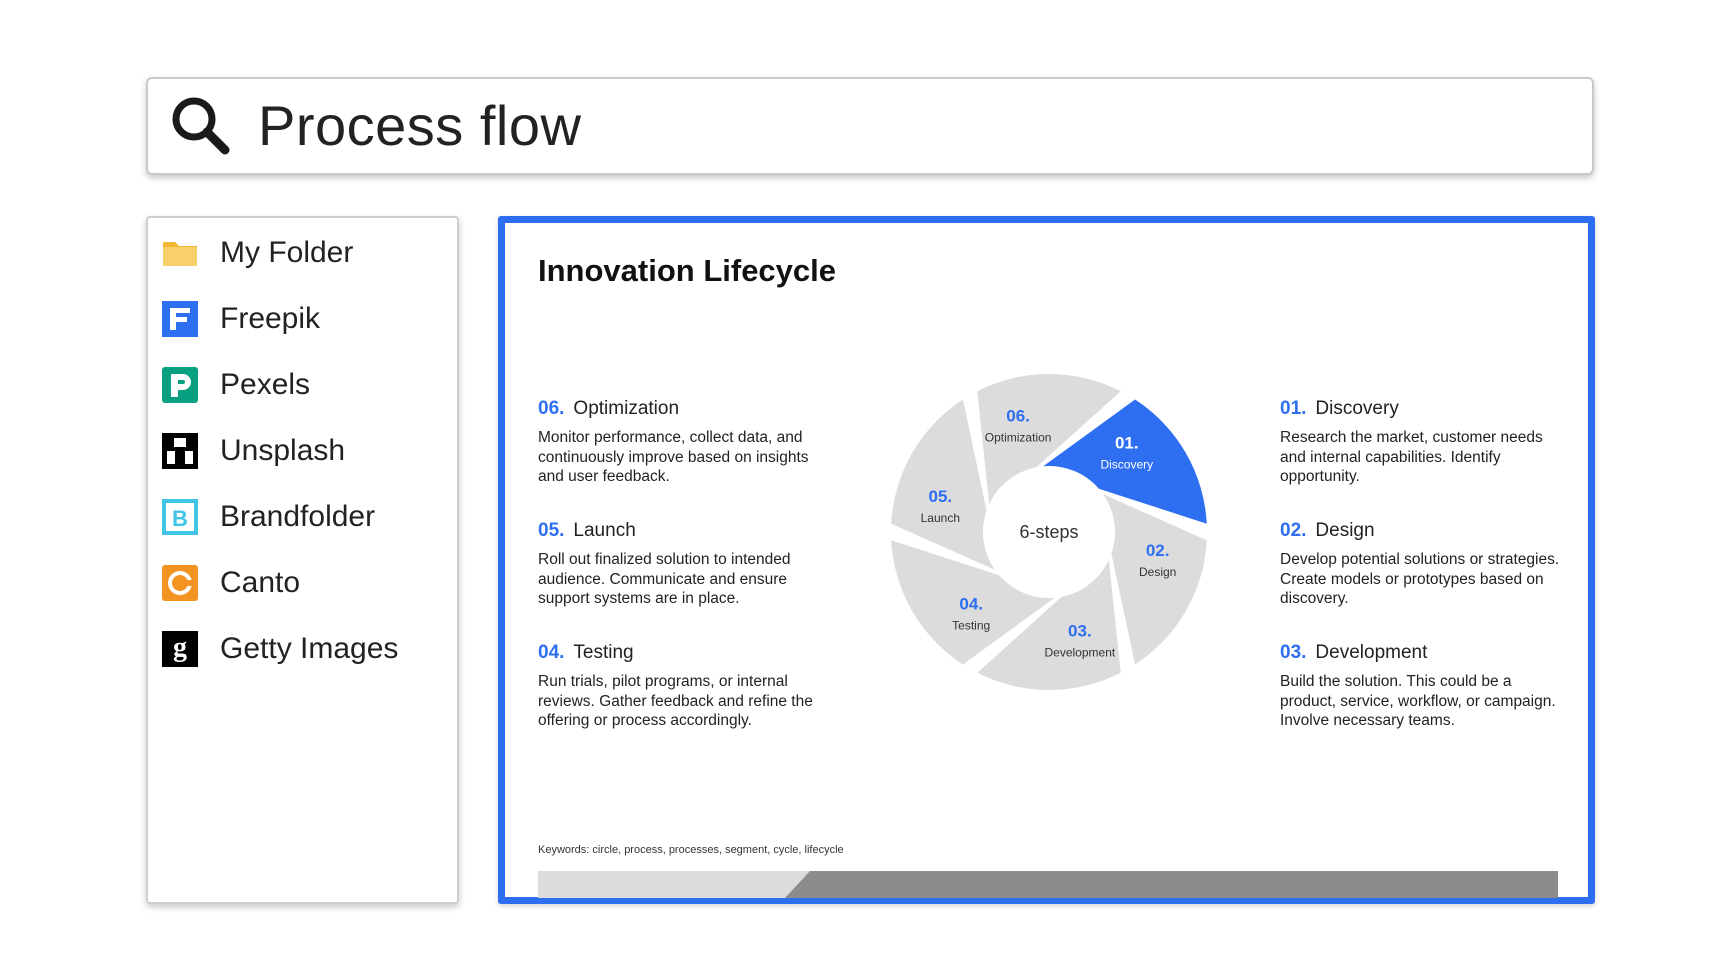  What do you see at coordinates (283, 450) in the screenshot?
I see `sidebar-item-label: Unsplash` at bounding box center [283, 450].